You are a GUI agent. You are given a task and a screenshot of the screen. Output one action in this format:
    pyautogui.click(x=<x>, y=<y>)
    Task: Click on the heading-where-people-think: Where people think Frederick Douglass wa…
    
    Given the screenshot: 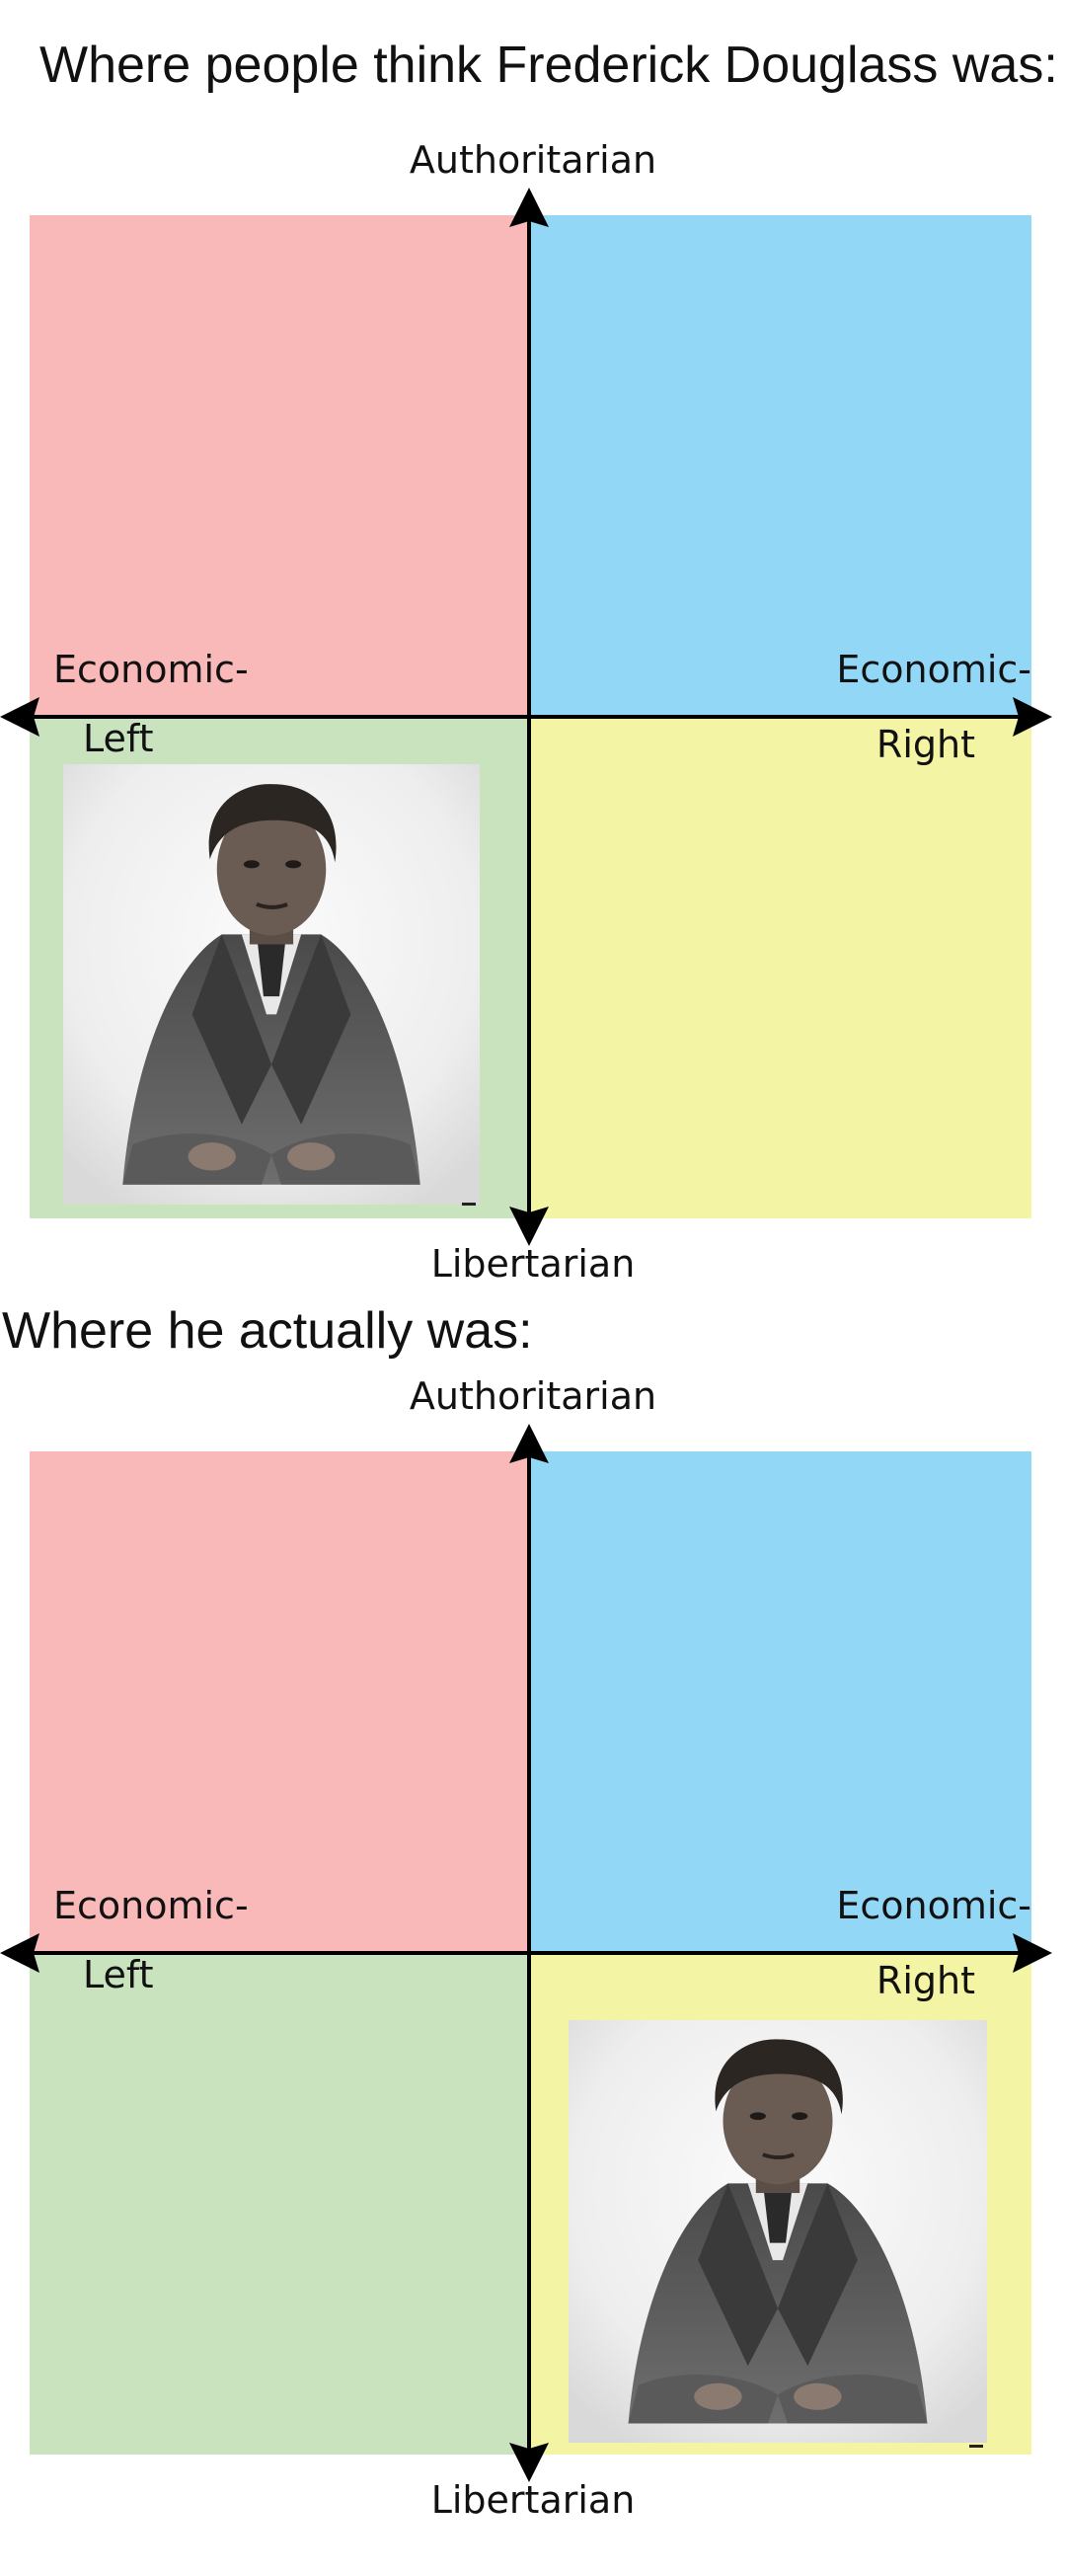 What is the action you would take?
    pyautogui.click(x=548, y=65)
    